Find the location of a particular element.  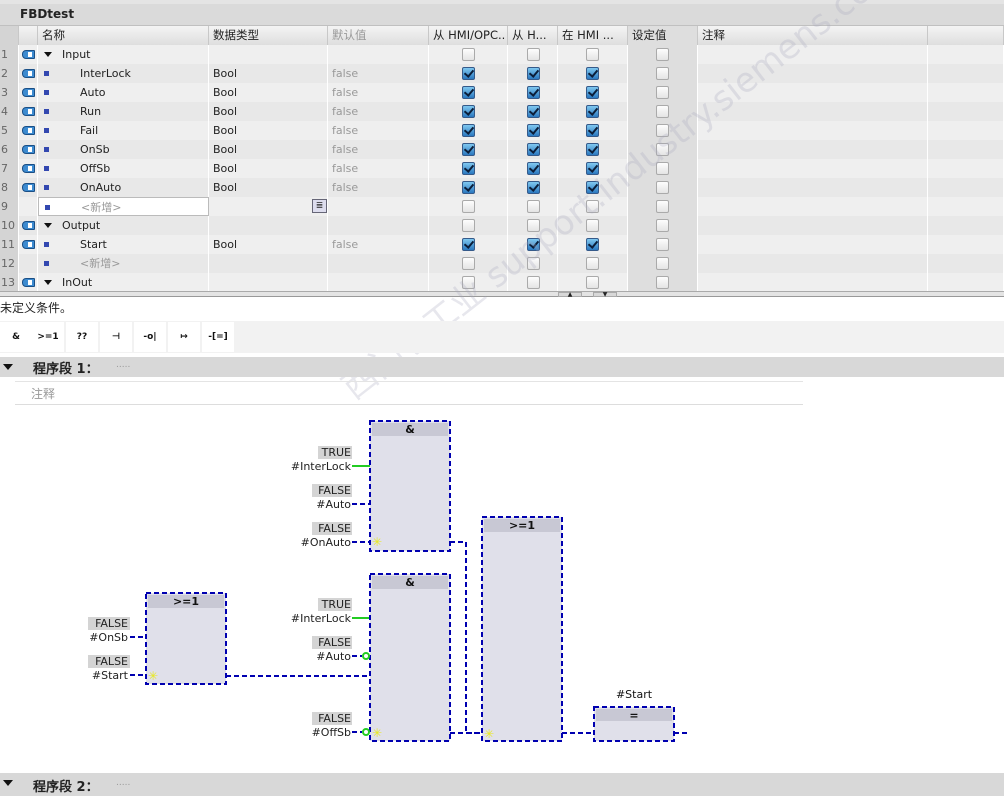

output-arrow-button: ↦ is located at coordinates (184, 337).